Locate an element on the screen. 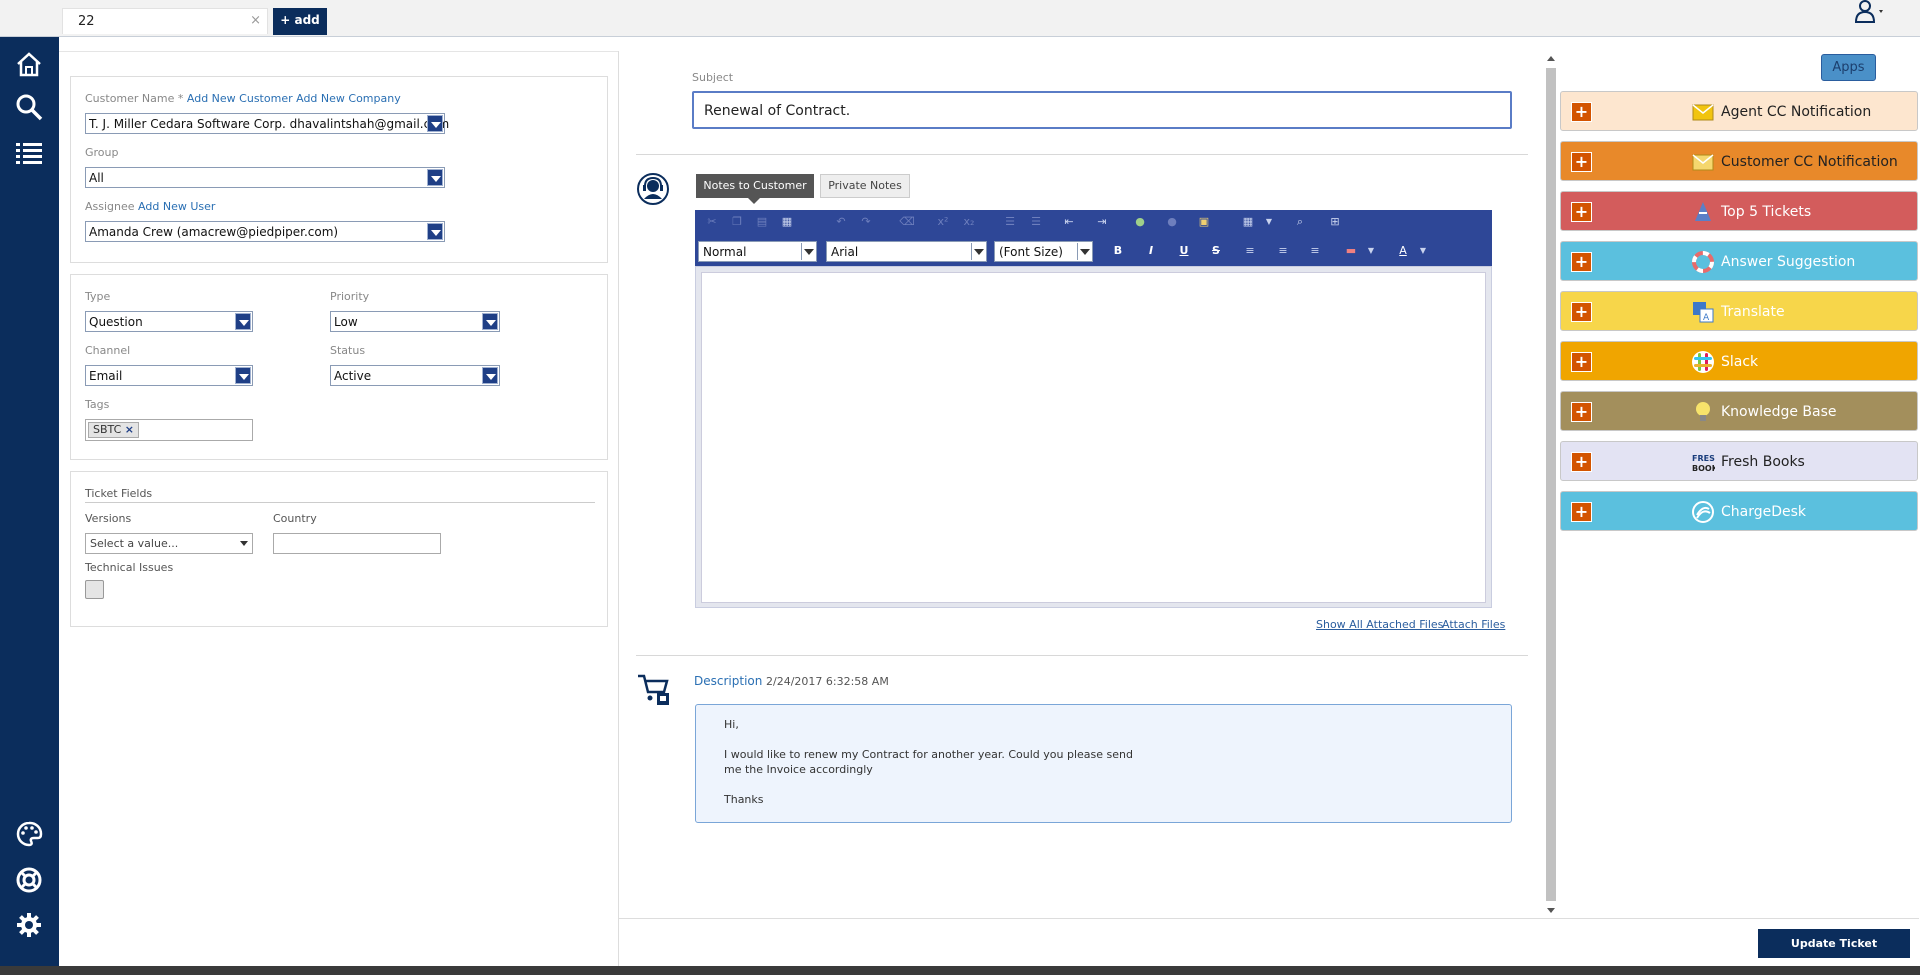 Image resolution: width=1920 pixels, height=975 pixels. add-tab-button: + add is located at coordinates (300, 21).